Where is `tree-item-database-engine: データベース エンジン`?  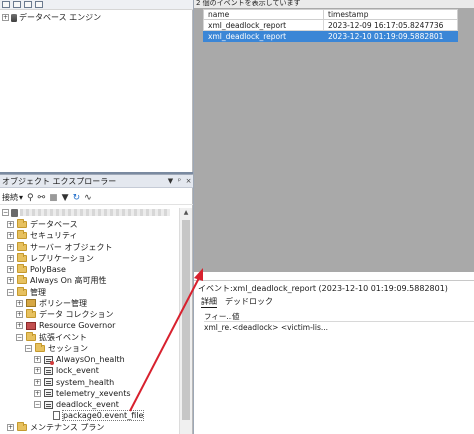 tree-item-database-engine: データベース エンジン is located at coordinates (60, 17).